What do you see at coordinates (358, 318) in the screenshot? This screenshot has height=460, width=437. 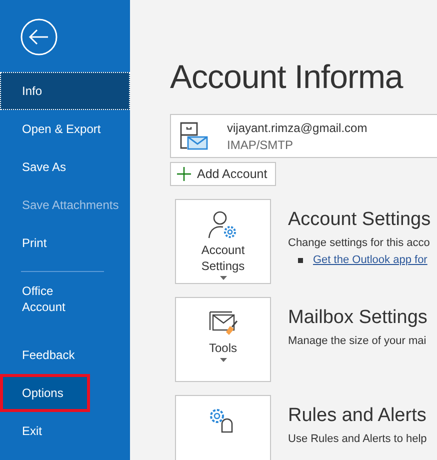 I see `section-heading: Mailbox Settings` at bounding box center [358, 318].